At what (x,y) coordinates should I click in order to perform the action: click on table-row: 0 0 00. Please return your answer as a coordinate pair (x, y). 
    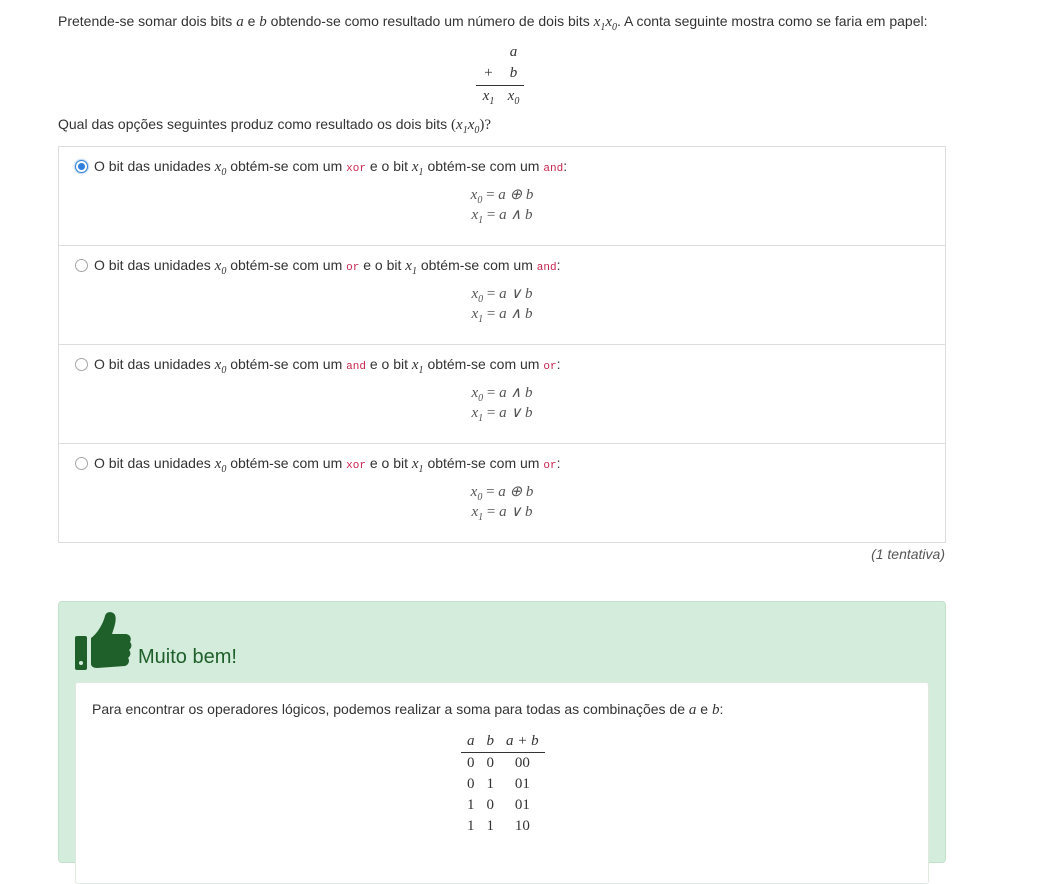
    Looking at the image, I should click on (503, 764).